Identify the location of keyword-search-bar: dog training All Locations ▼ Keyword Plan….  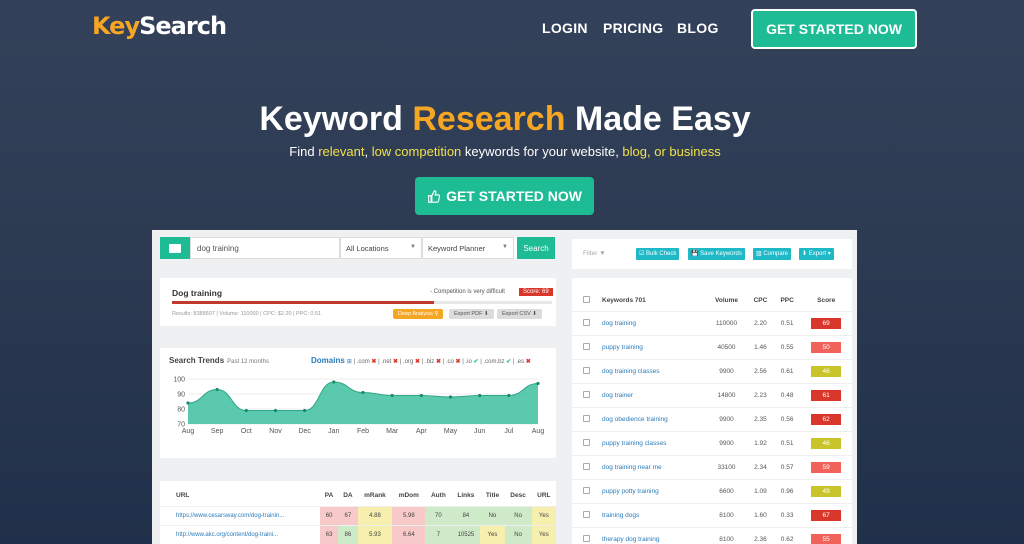
(357, 248).